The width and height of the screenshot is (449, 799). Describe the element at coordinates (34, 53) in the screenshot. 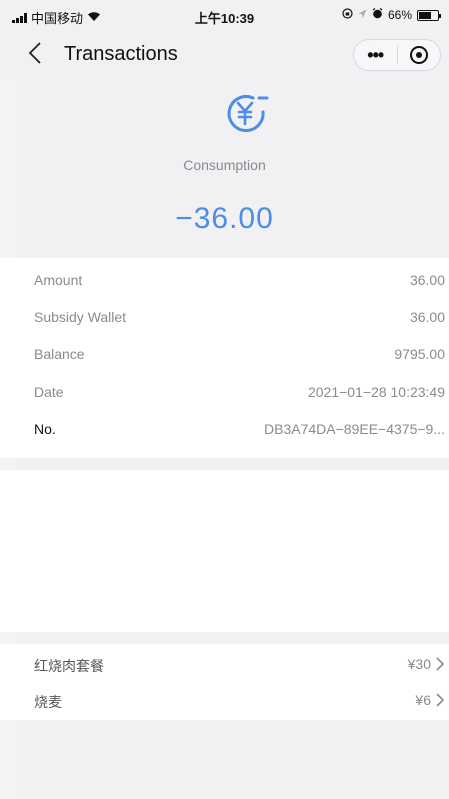

I see `back-chevron-icon` at that location.